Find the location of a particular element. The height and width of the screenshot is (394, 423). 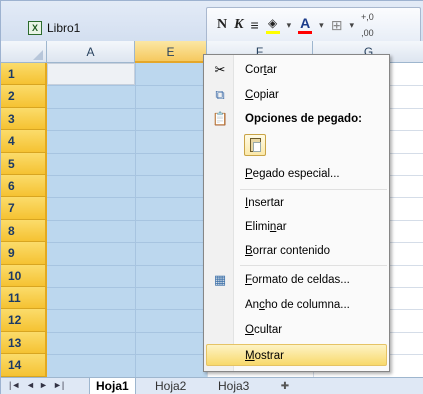

format-cells-icon: ▦ is located at coordinates (220, 279).